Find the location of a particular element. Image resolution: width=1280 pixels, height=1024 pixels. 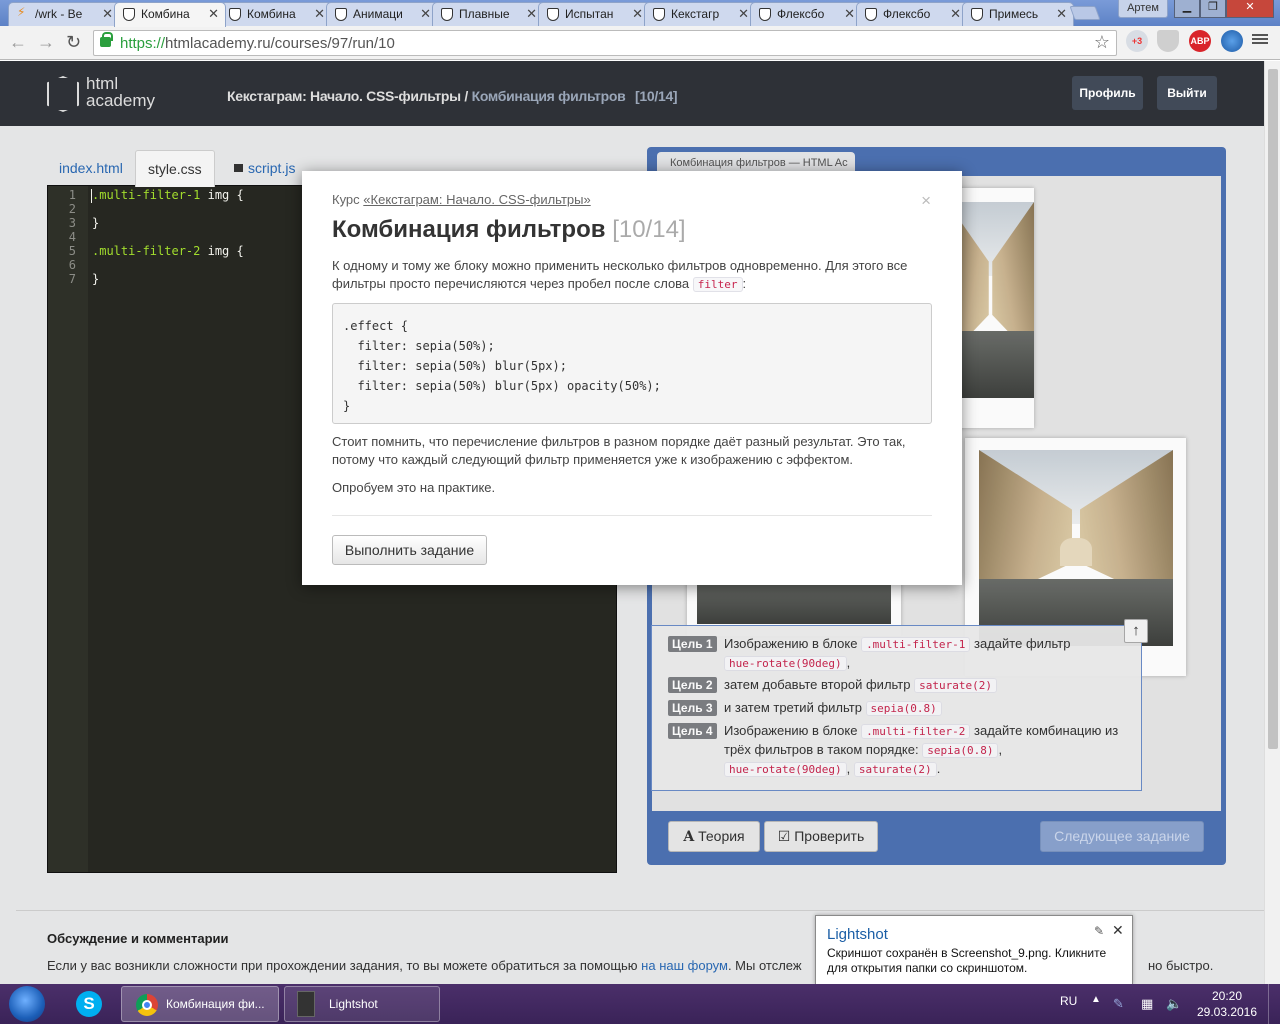

browser-tab: Анимаци ✕ is located at coordinates (382, 14).